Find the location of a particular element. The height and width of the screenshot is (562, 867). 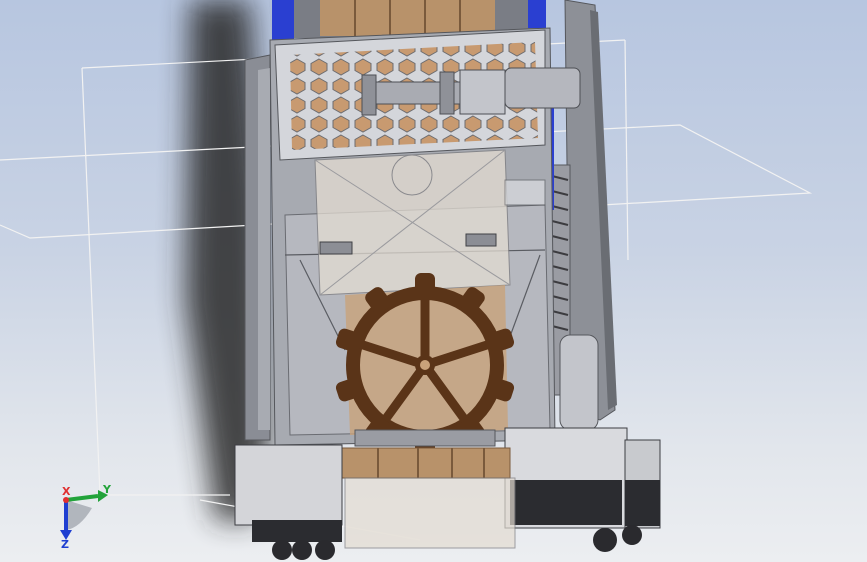

rear-bracket is located at coordinates (525, 192).